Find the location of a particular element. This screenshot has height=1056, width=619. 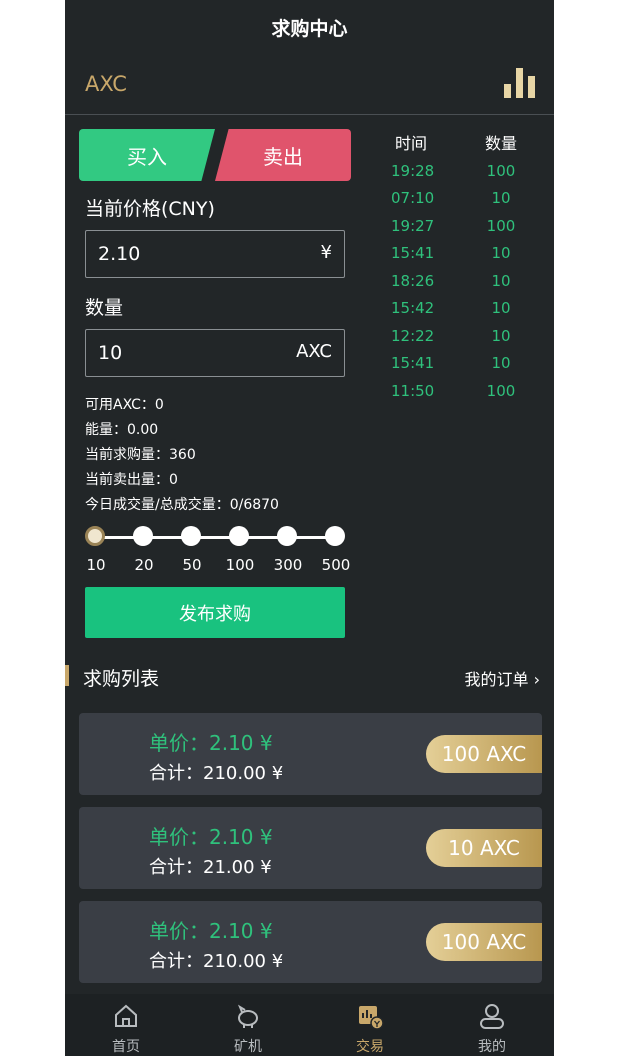

slider-label: 500 is located at coordinates (336, 565).